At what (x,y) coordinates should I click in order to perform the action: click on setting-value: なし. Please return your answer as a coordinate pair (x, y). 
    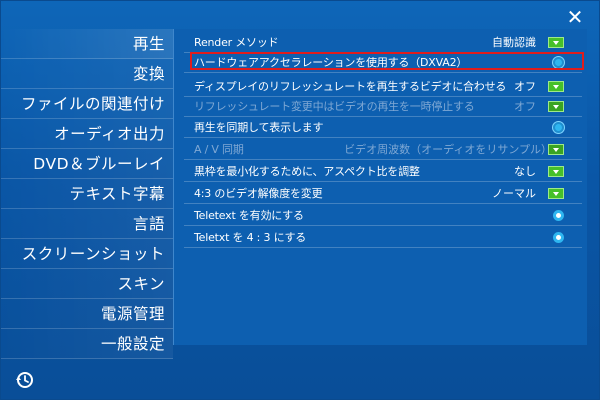
    Looking at the image, I should click on (525, 171).